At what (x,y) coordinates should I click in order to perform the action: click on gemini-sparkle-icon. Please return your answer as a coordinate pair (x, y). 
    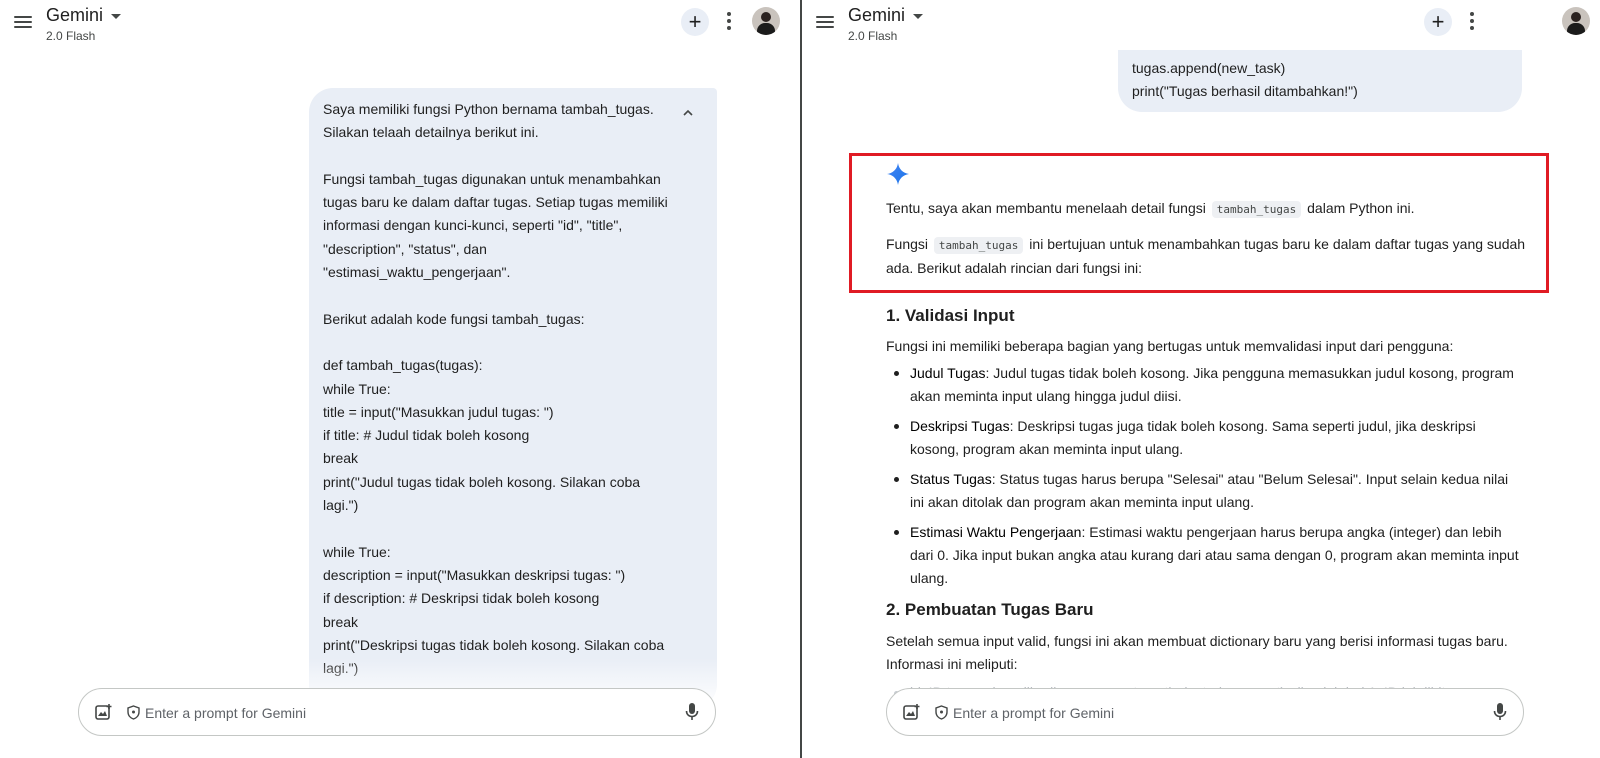
    Looking at the image, I should click on (898, 174).